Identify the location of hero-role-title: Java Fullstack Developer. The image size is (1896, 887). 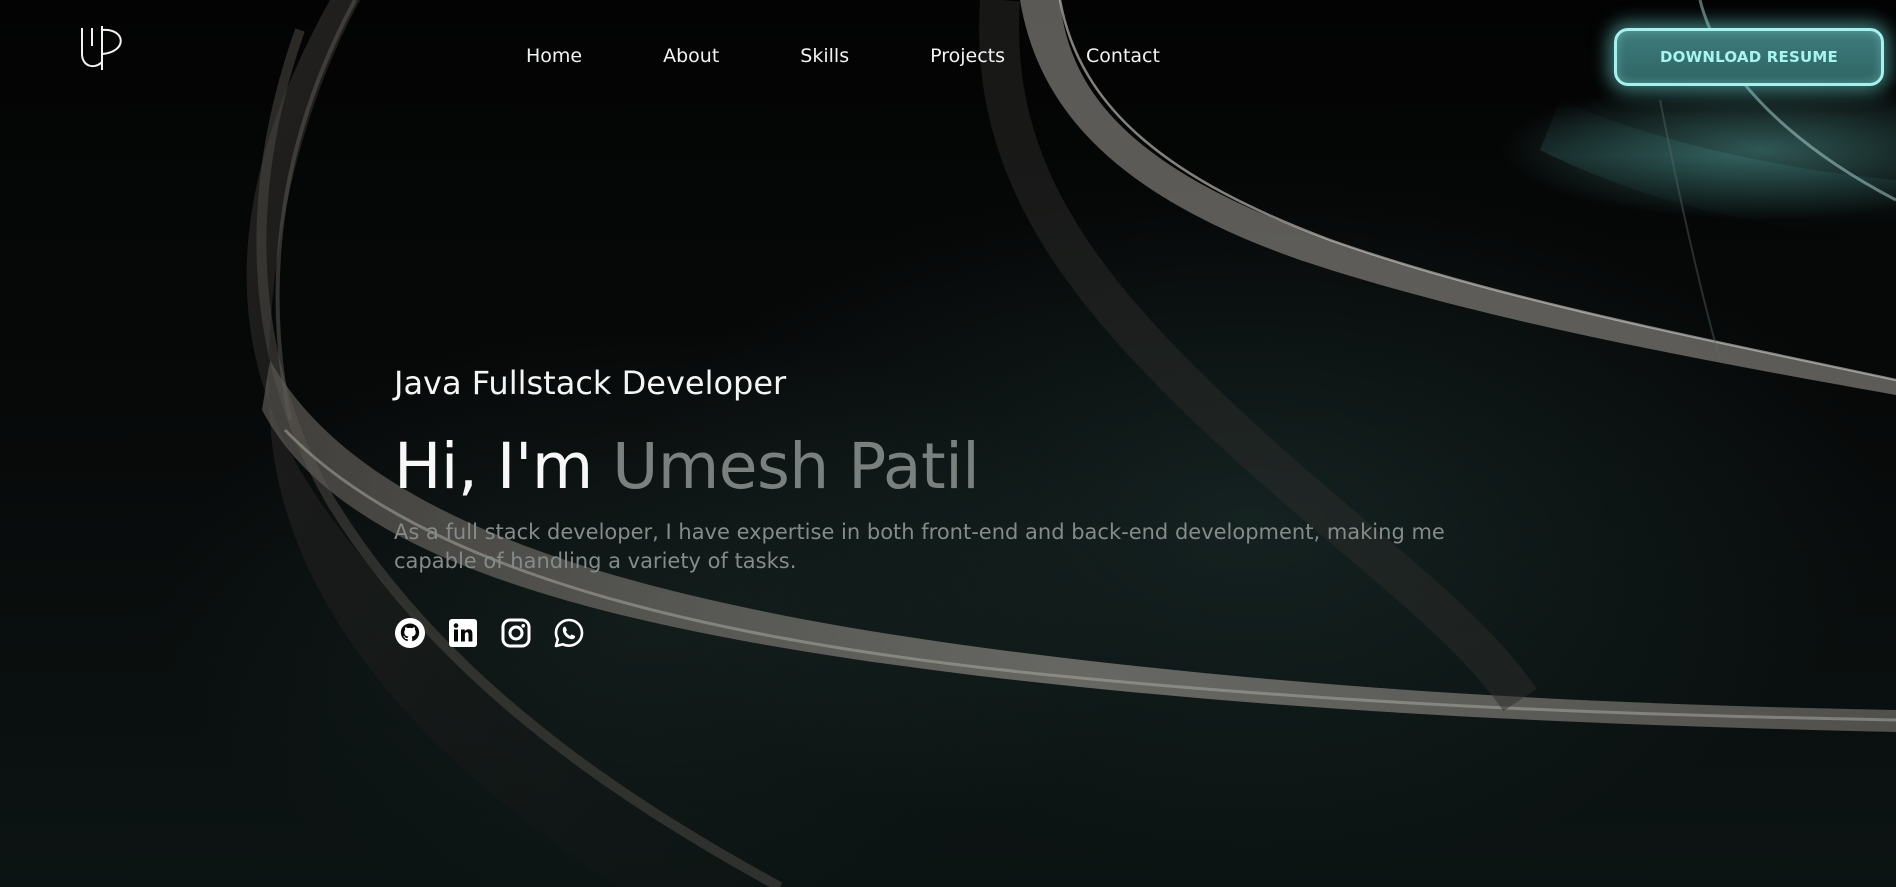
(590, 383).